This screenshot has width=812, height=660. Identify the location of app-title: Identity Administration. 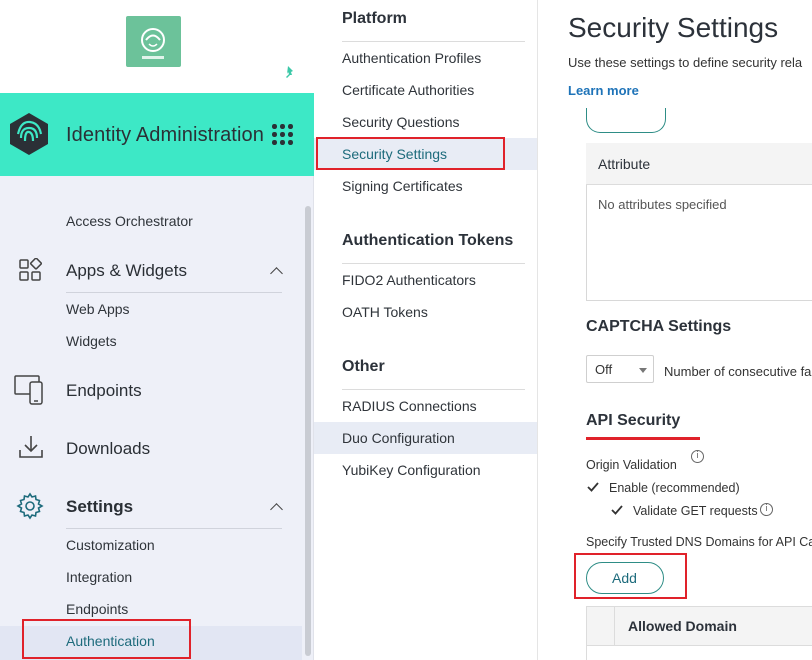
(165, 135).